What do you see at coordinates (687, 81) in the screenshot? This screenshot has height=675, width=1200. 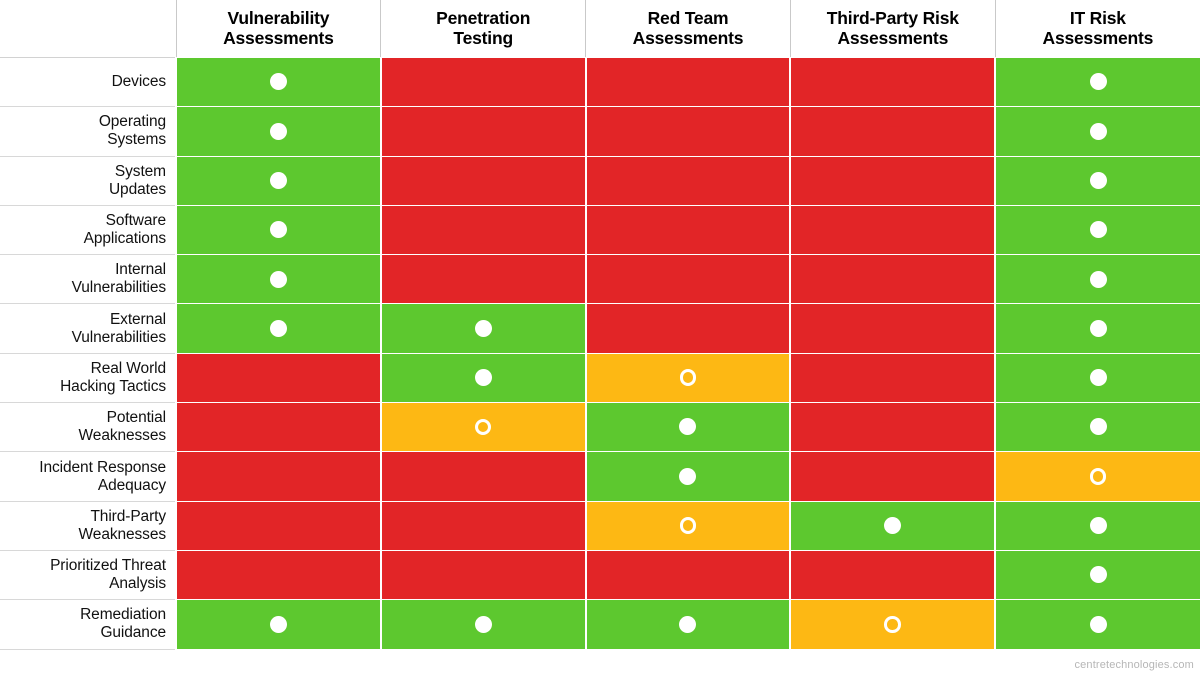 I see `matrix-cell-r1-c3` at bounding box center [687, 81].